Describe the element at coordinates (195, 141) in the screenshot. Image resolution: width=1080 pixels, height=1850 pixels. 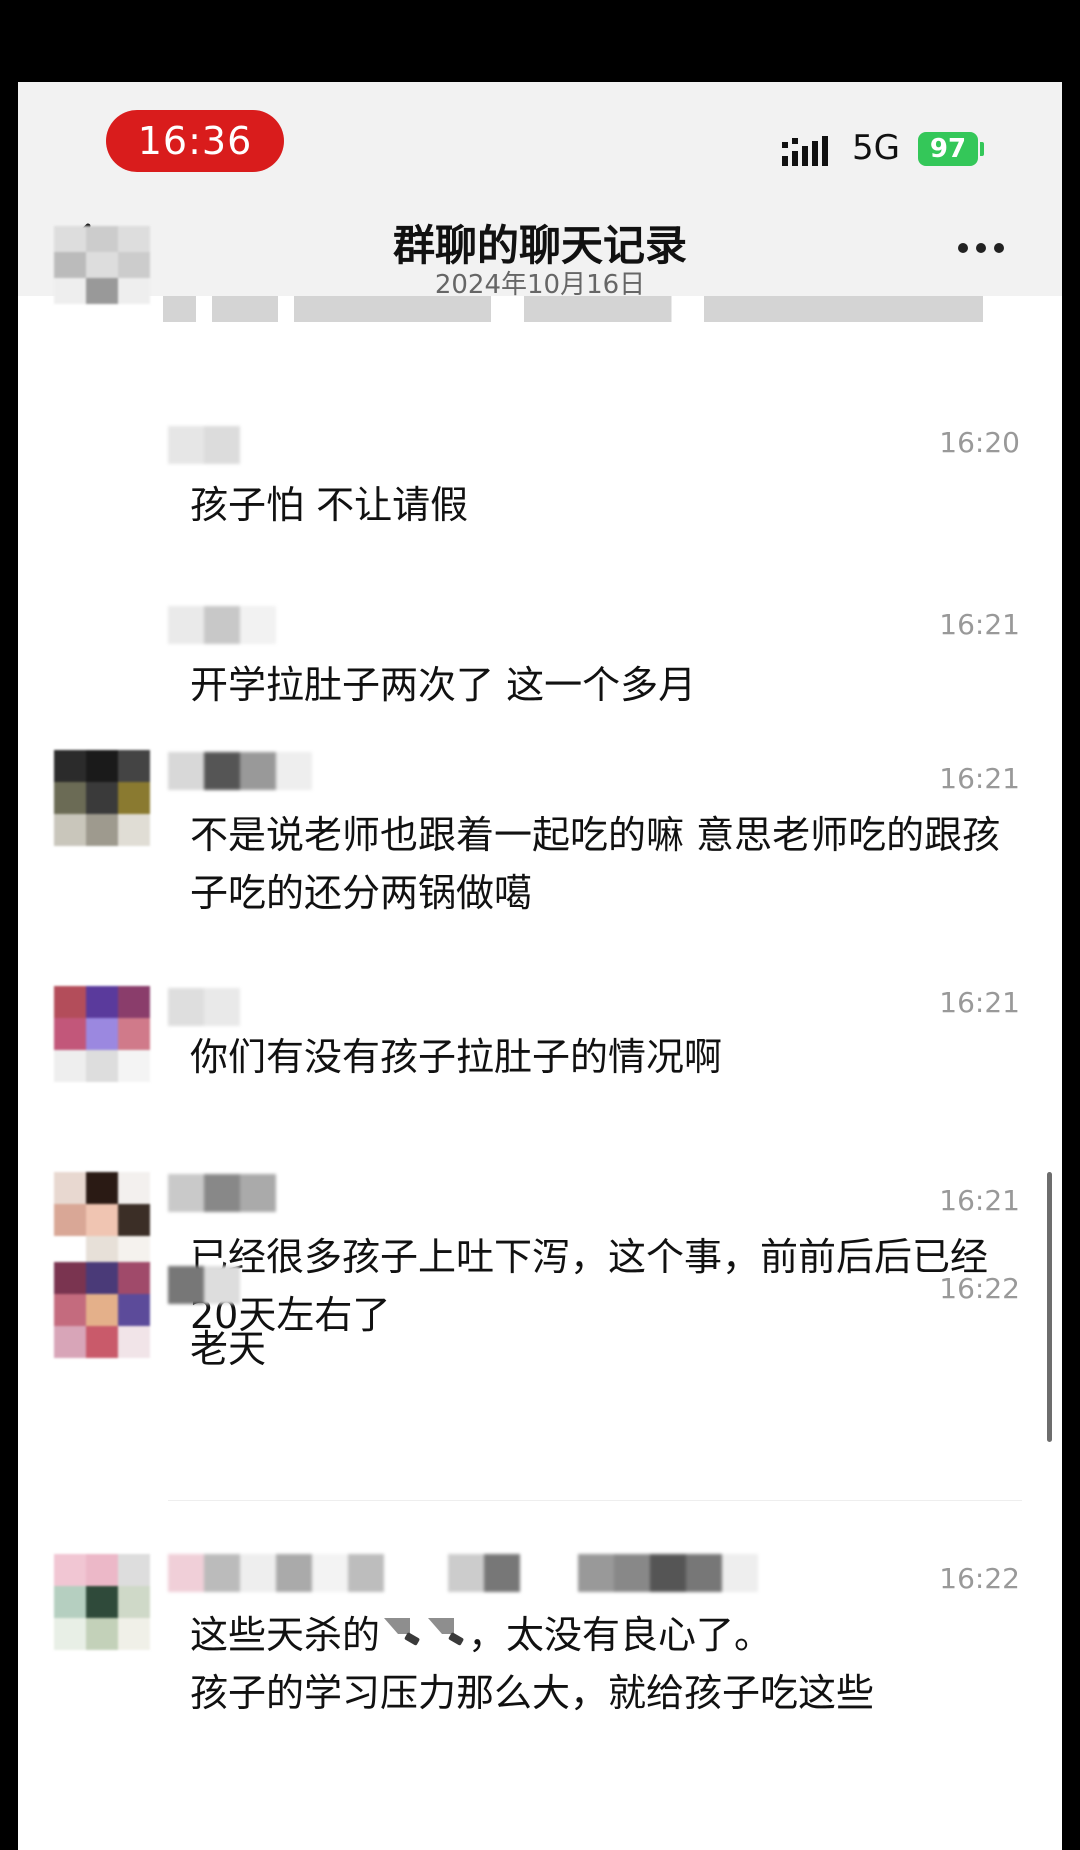
I see `status-time: 16:36` at that location.